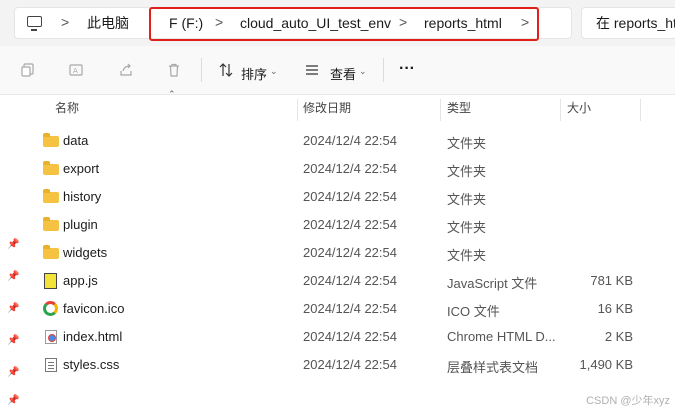 The image size is (675, 413). I want to click on file-name: widgets, so click(85, 252).